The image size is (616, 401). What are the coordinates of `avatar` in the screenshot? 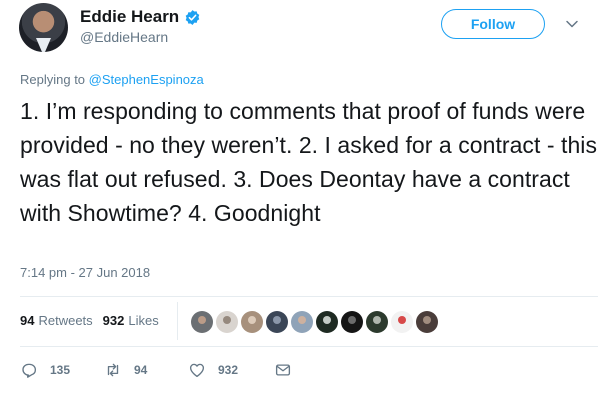 It's located at (43, 27).